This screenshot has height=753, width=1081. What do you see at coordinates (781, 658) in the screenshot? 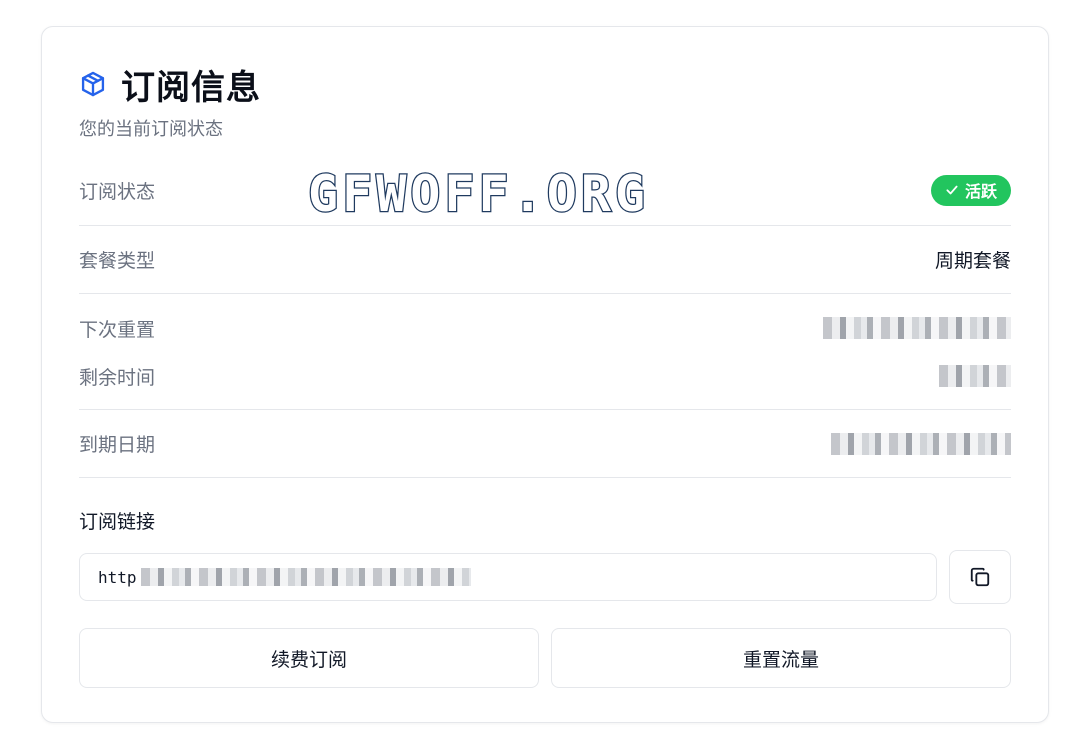
I see `reset-traffic-button: 重置流量` at bounding box center [781, 658].